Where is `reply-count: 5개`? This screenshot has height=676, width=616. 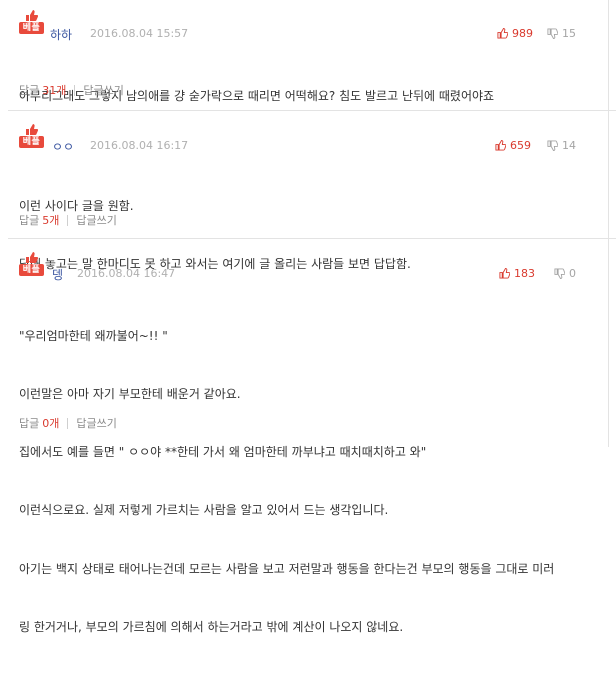
reply-count: 5개 is located at coordinates (51, 220).